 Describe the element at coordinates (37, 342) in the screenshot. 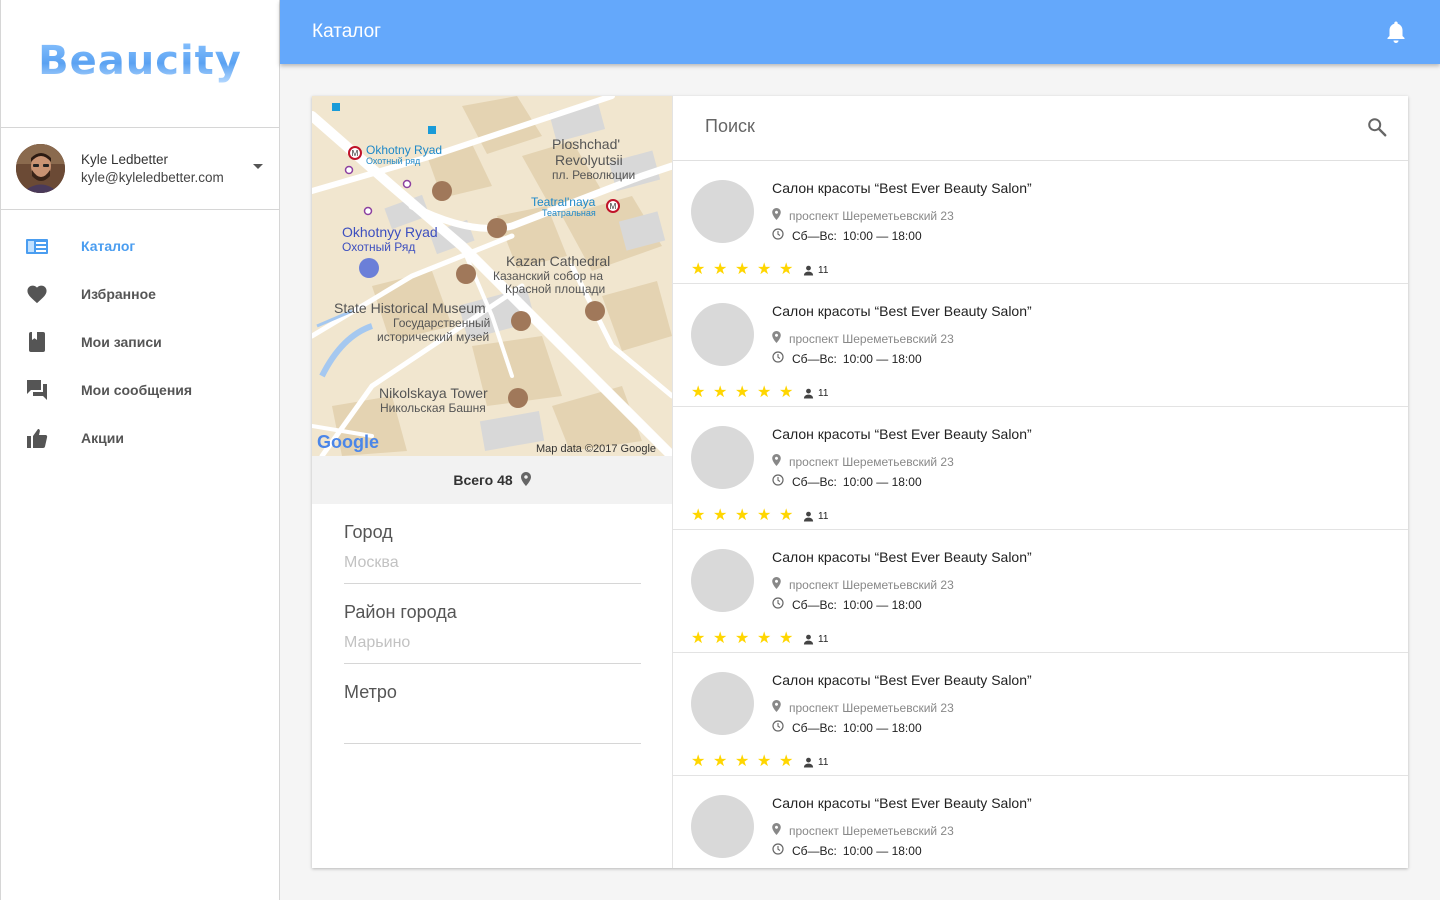

I see `bookmark-book-icon` at that location.